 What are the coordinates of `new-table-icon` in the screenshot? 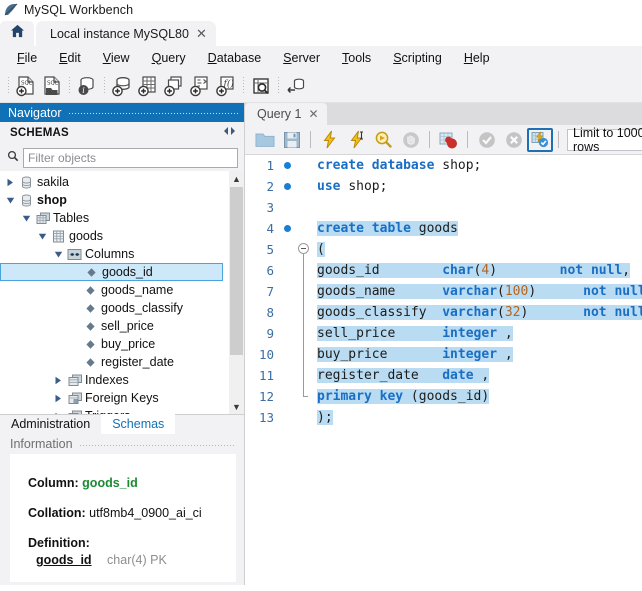 It's located at (148, 86).